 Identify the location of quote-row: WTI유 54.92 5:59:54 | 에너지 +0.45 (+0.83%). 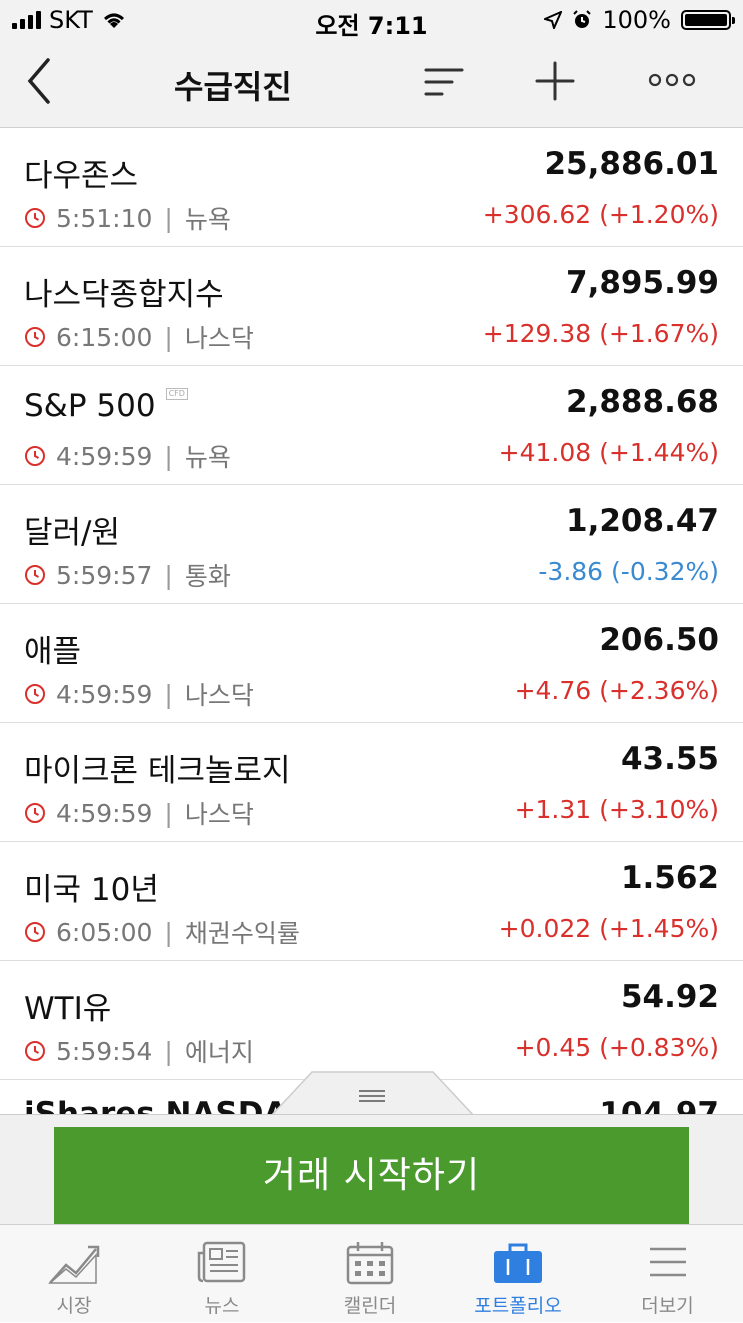
(371, 1020).